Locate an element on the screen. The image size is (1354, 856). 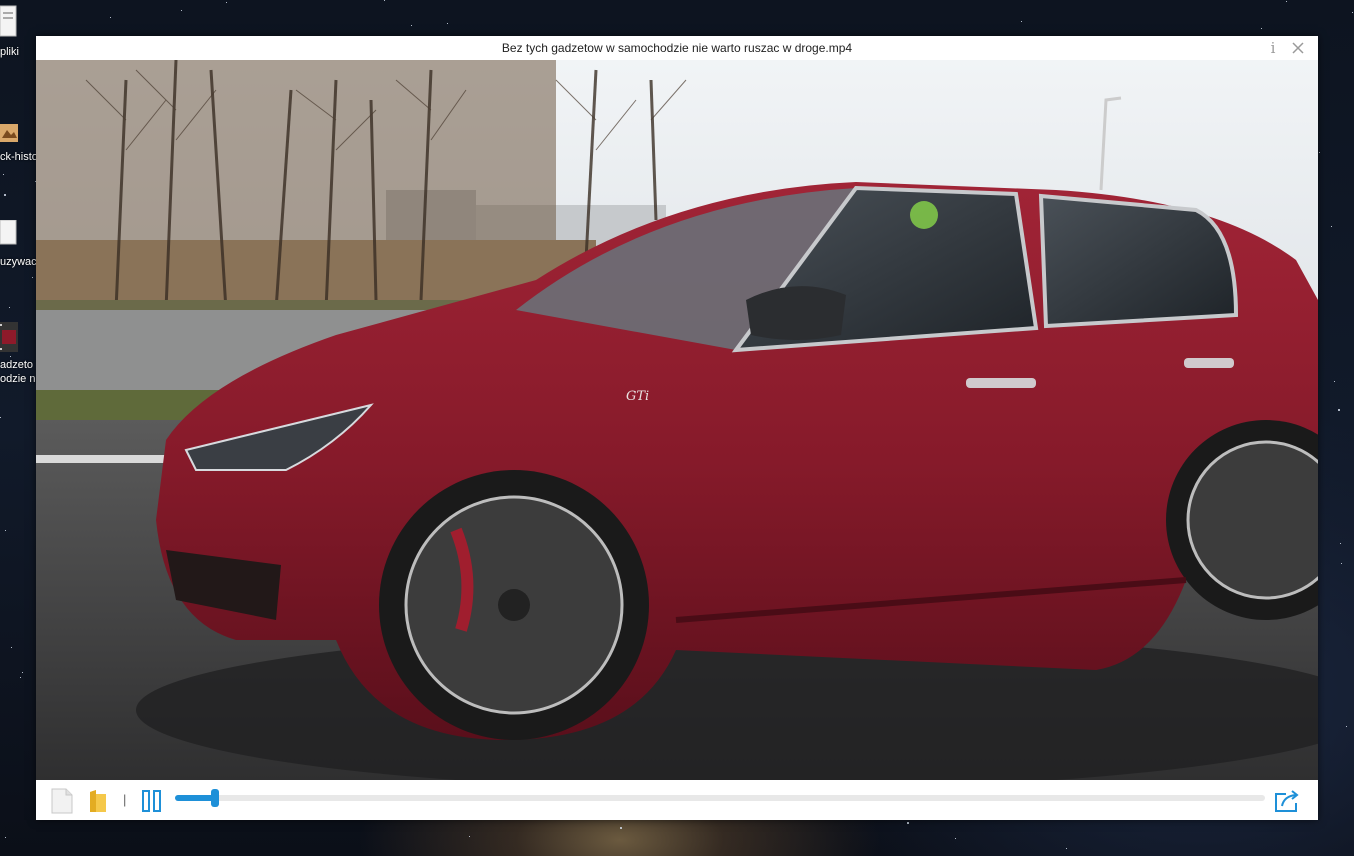
desktop-icon-label: pliki is located at coordinates (9, 52).